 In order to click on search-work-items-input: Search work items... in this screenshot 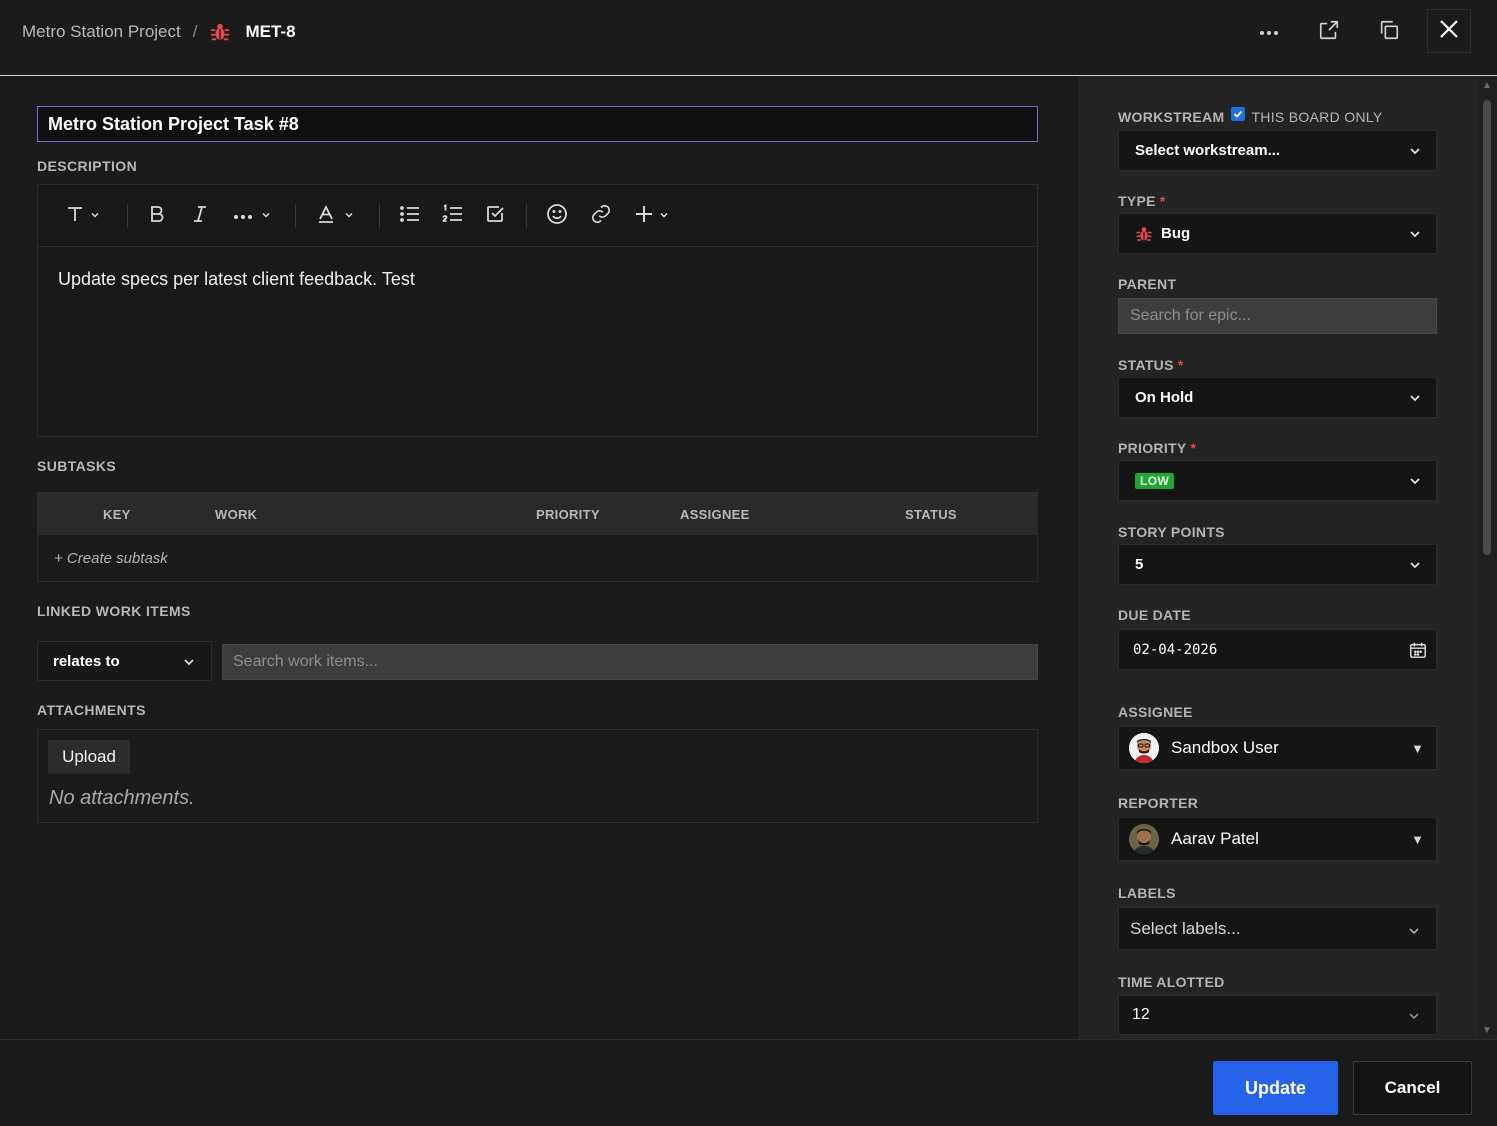, I will do `click(630, 662)`.